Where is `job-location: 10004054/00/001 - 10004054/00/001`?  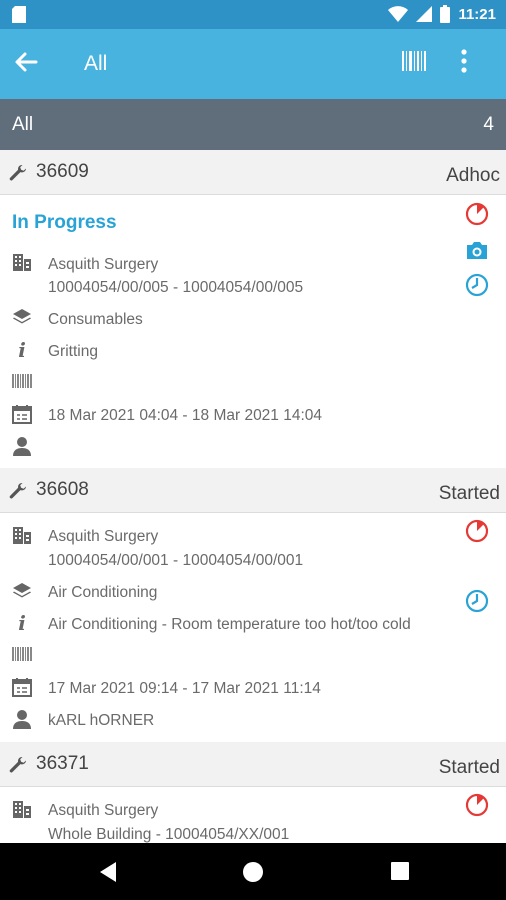 job-location: 10004054/00/001 - 10004054/00/001 is located at coordinates (176, 560).